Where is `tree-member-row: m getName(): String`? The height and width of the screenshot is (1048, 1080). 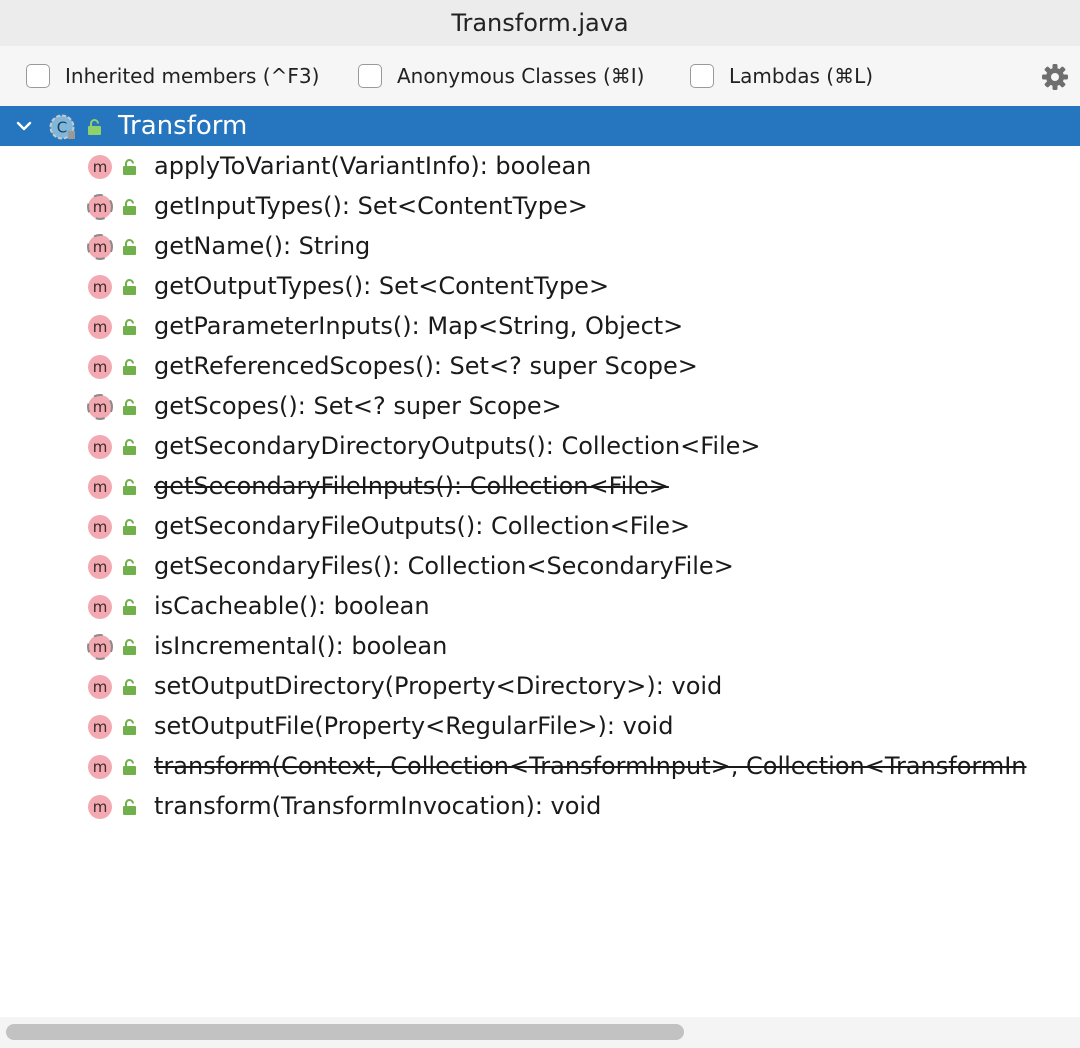
tree-member-row: m getName(): String is located at coordinates (540, 246).